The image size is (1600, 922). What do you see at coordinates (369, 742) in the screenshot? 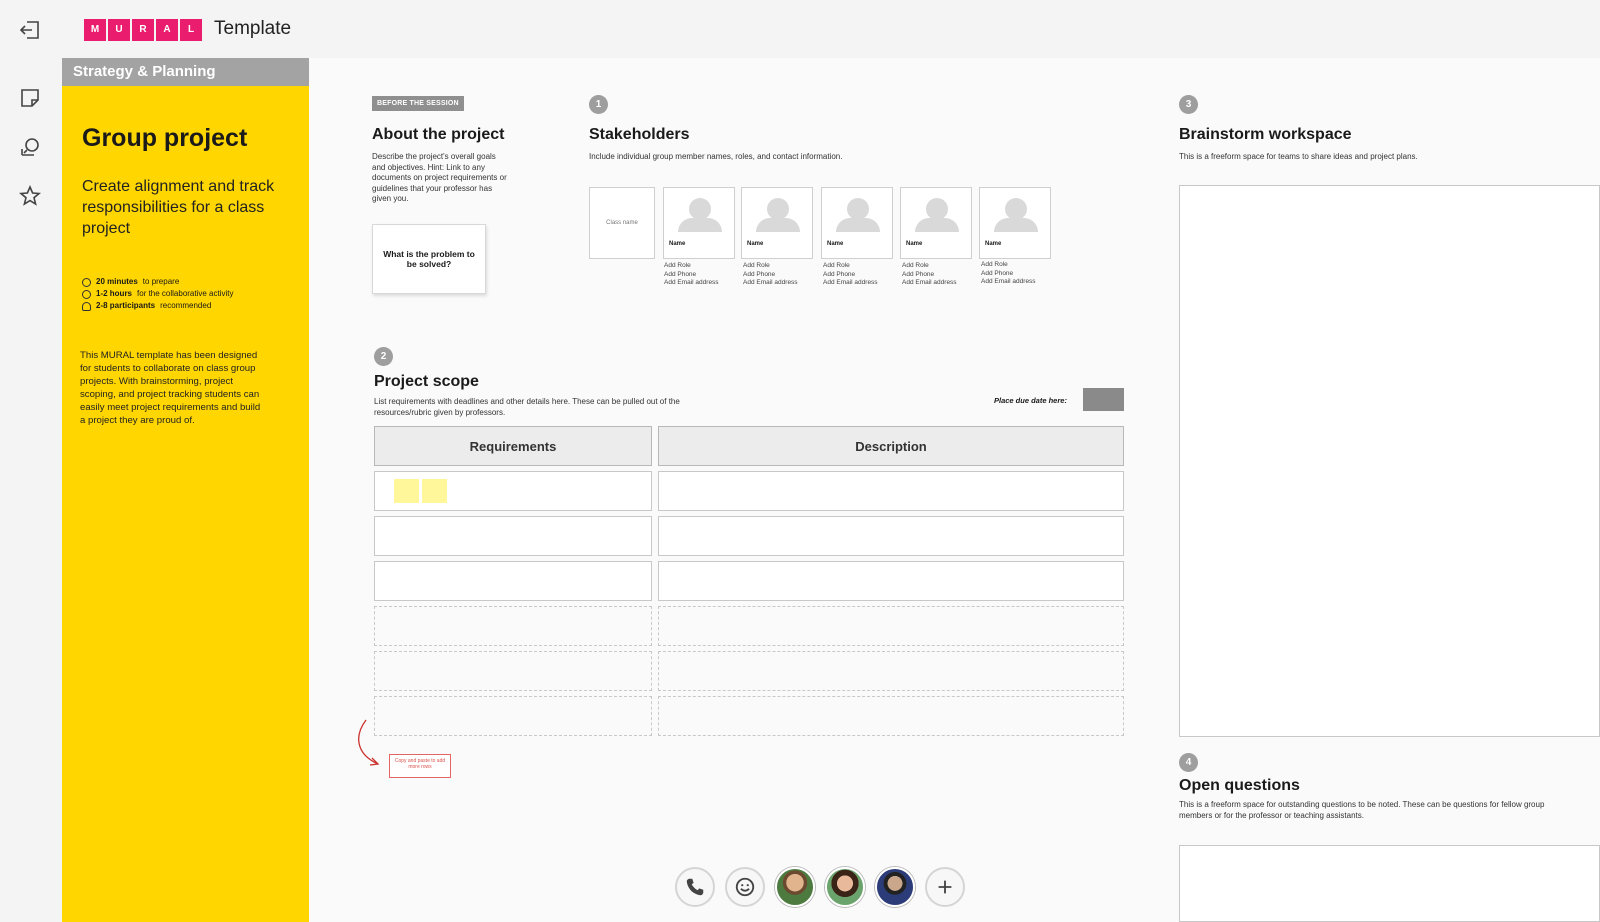
I see `arrow-annotation` at bounding box center [369, 742].